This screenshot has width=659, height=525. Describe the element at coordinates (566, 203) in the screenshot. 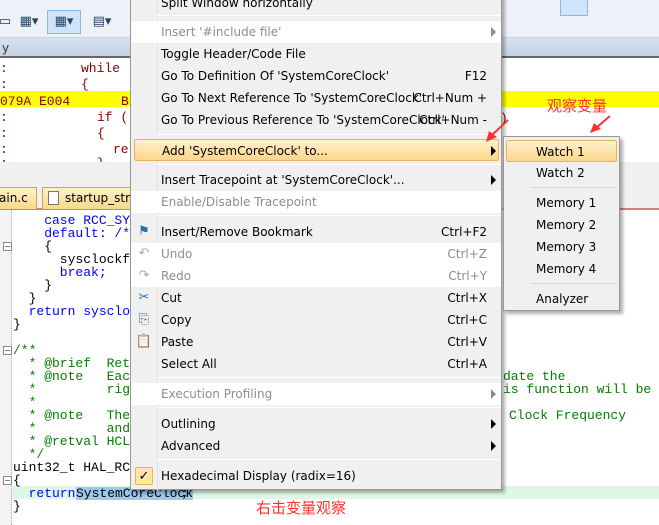

I see `submenu-item-label: Memory 1` at that location.